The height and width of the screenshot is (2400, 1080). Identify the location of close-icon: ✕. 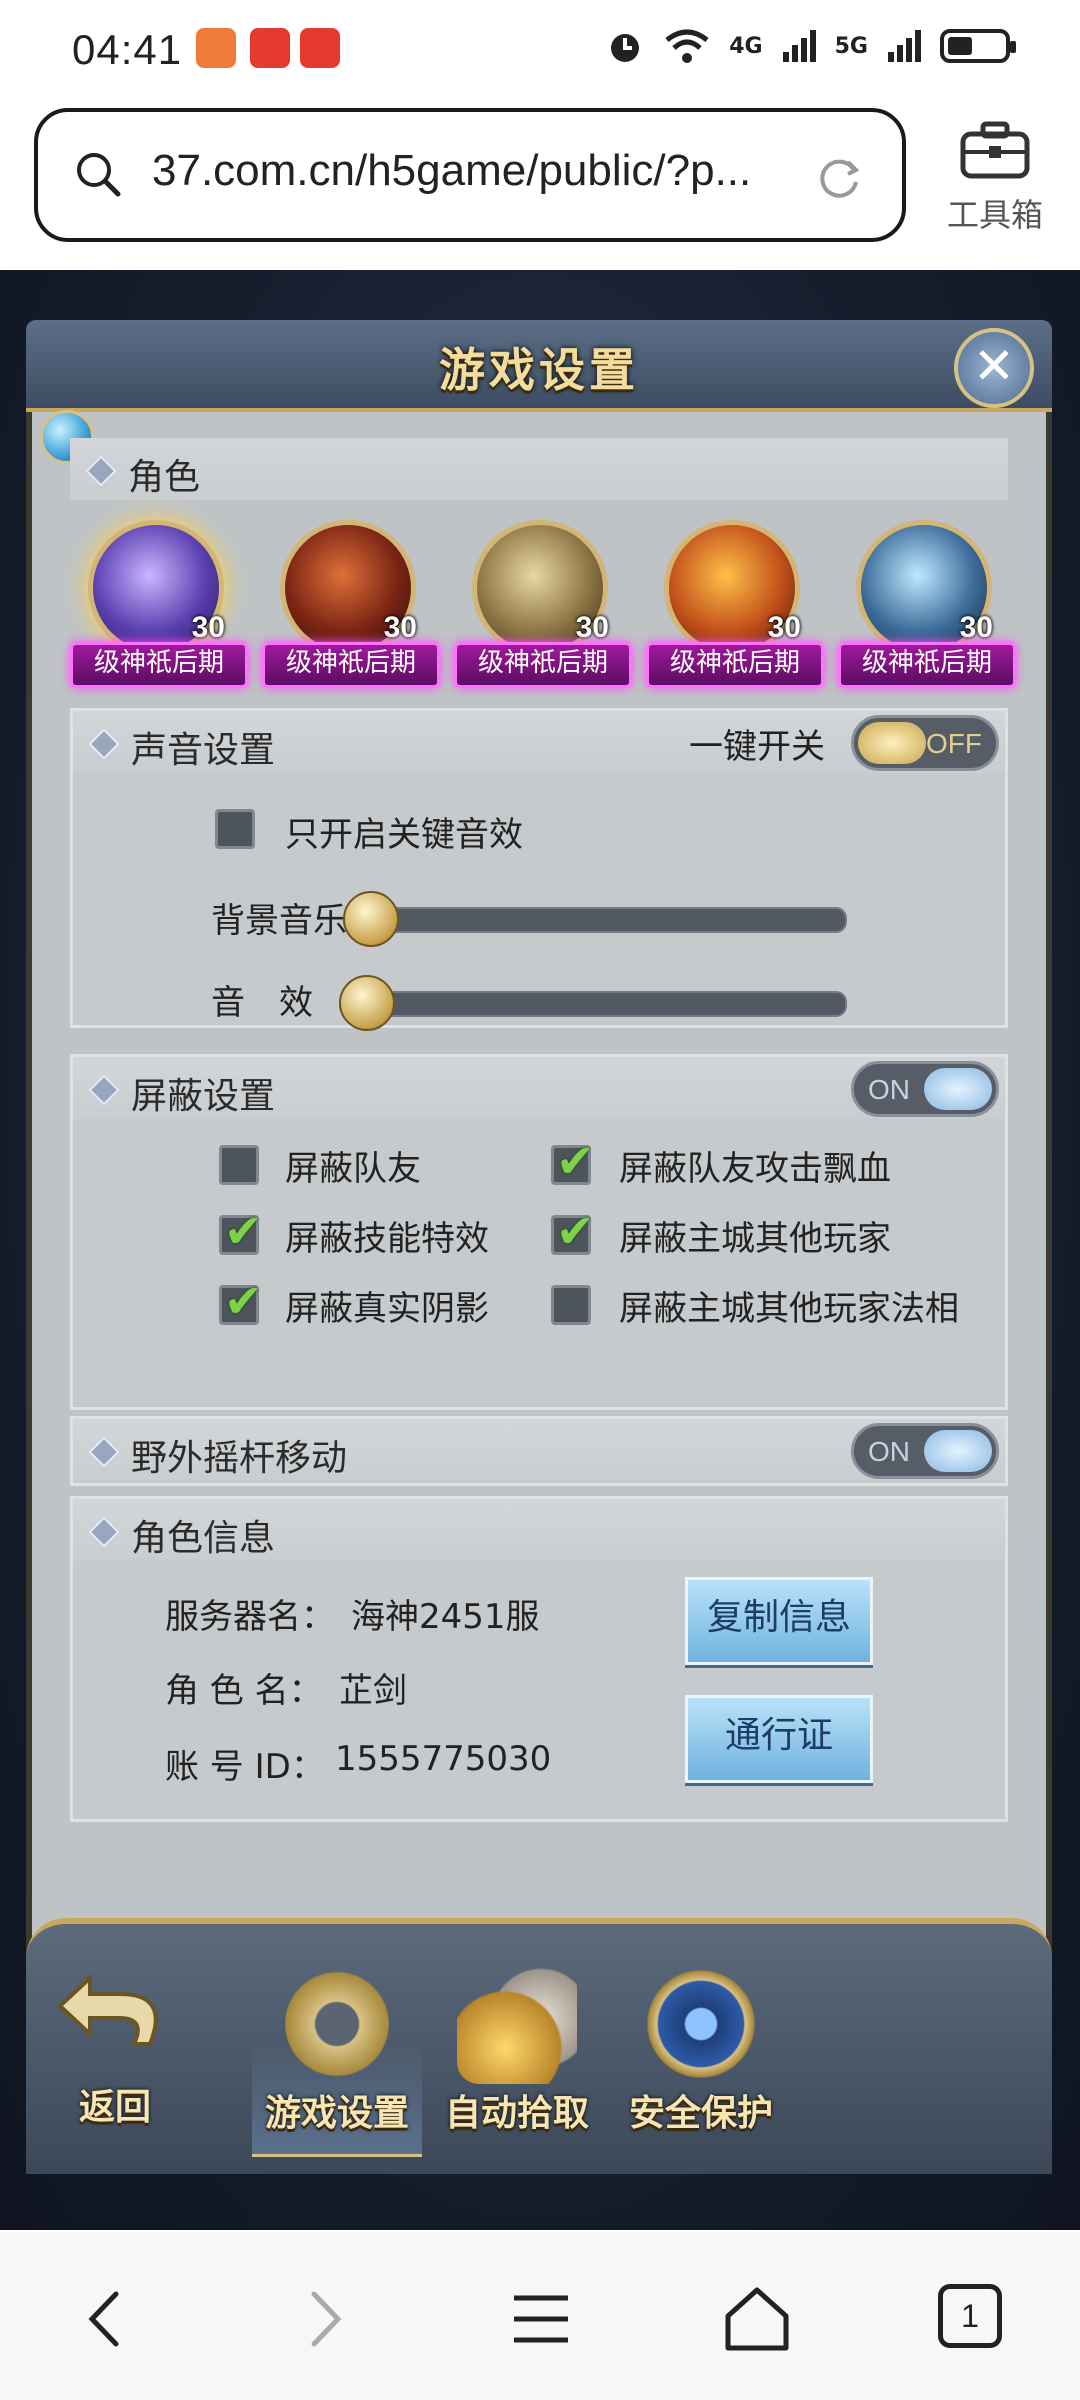
(994, 366).